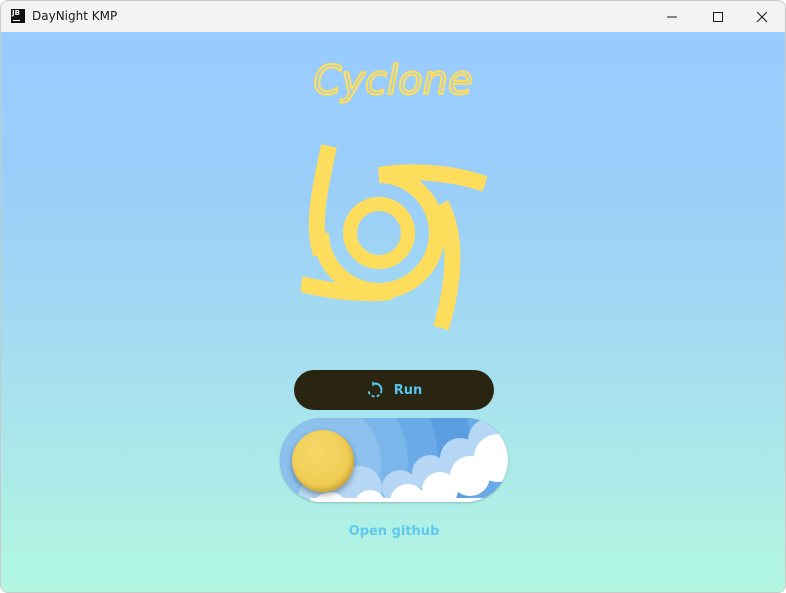 Image resolution: width=786 pixels, height=593 pixels. I want to click on minimize-icon, so click(672, 16).